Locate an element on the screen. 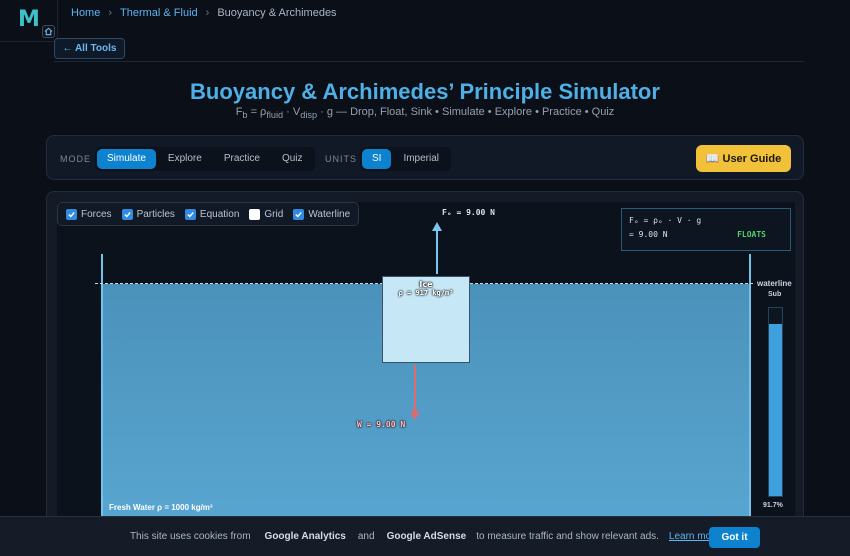 Image resolution: width=850 pixels, height=556 pixels. checkbox-particles is located at coordinates (127, 214).